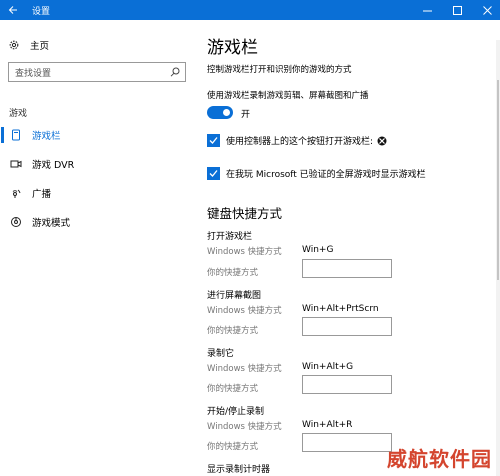  I want to click on game-bar-icon, so click(16, 135).